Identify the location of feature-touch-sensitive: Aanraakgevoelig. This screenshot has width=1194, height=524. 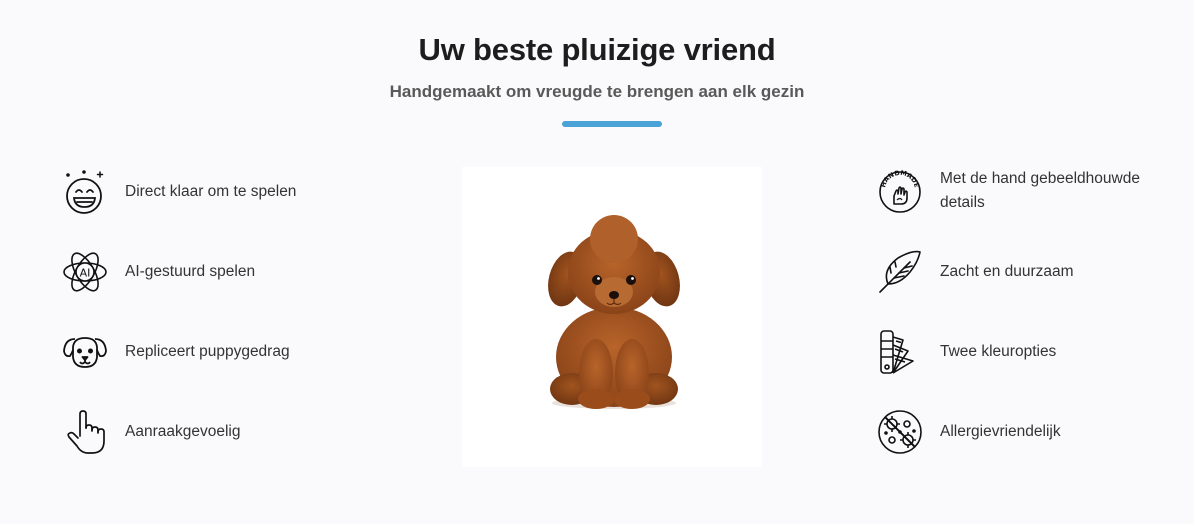
(151, 432).